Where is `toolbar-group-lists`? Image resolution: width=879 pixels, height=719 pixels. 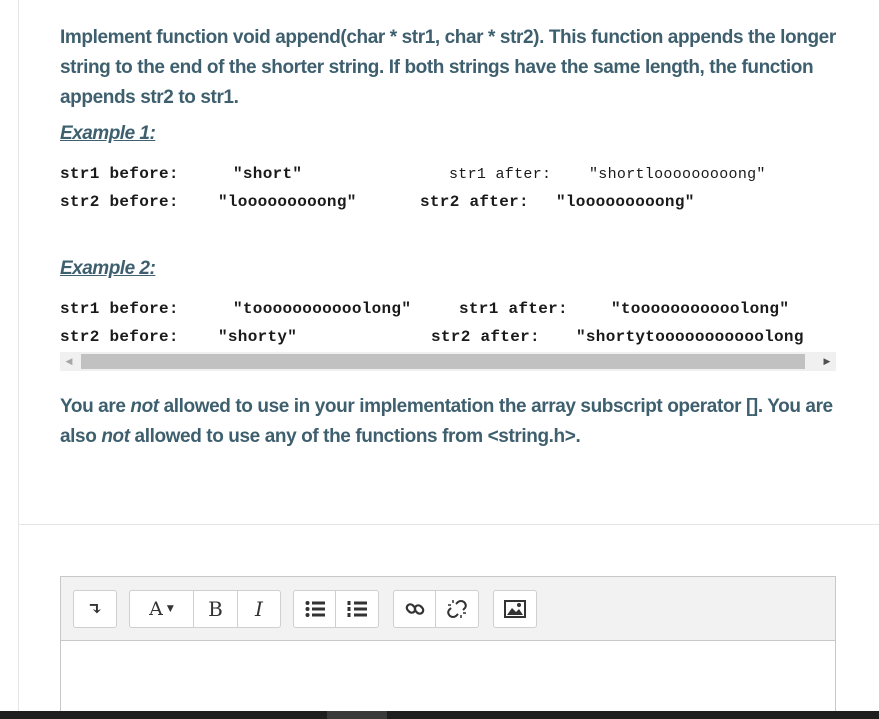 toolbar-group-lists is located at coordinates (336, 609).